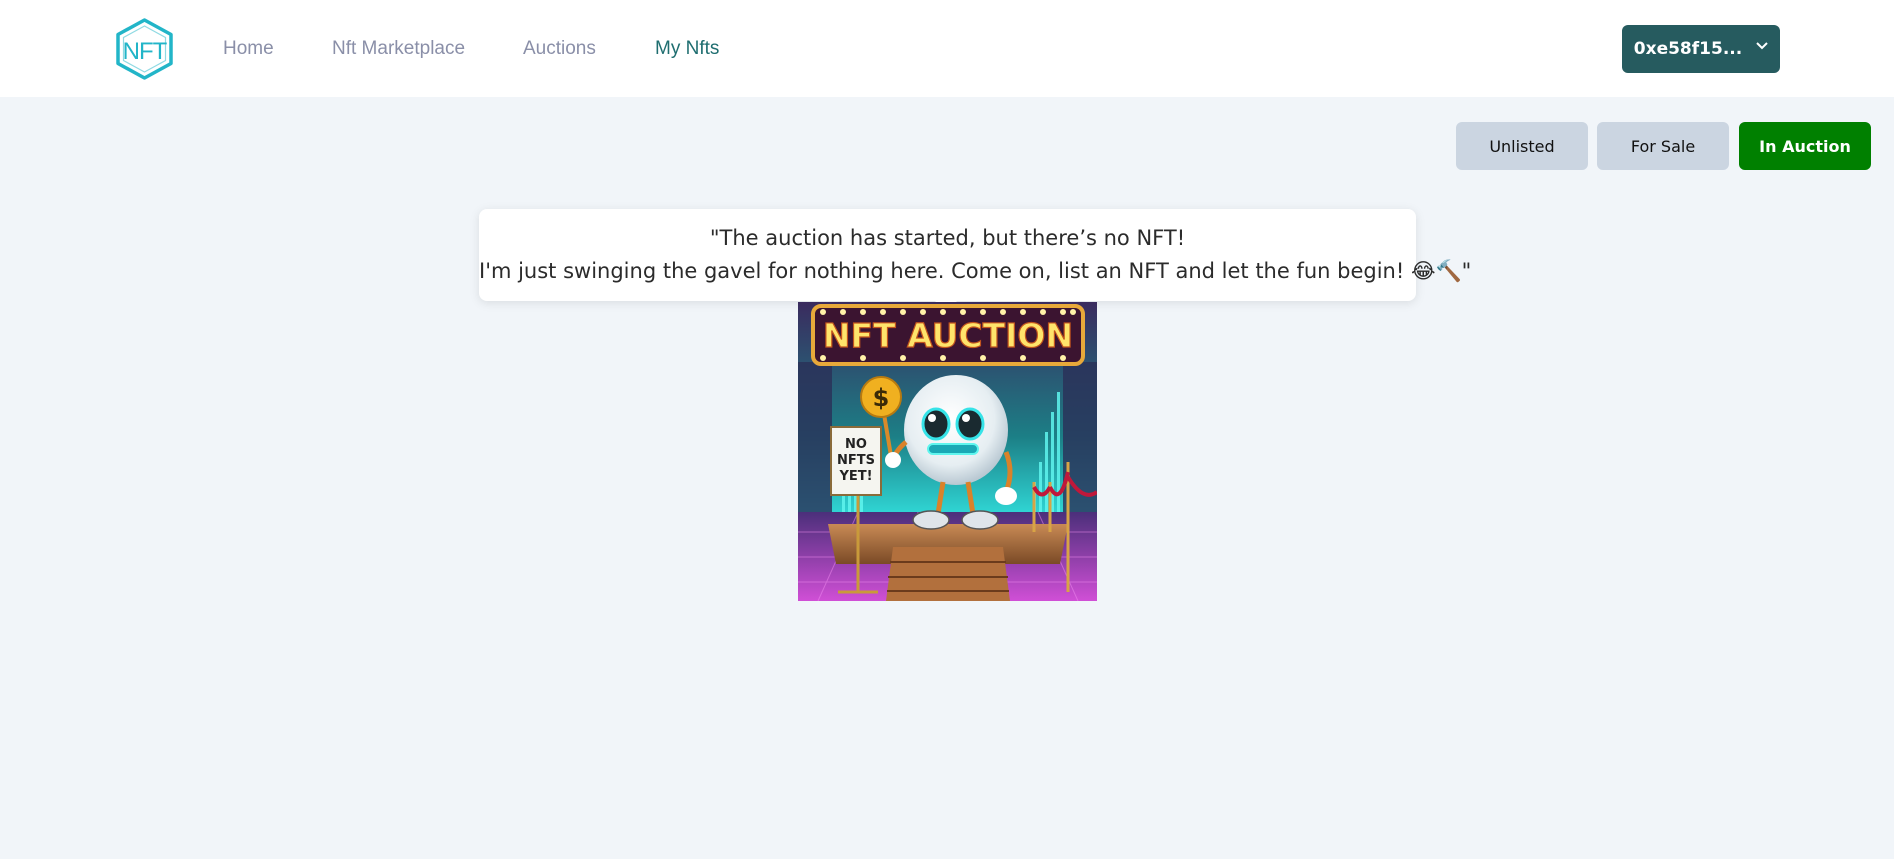  I want to click on nav-my-nfts: My Nfts, so click(687, 49).